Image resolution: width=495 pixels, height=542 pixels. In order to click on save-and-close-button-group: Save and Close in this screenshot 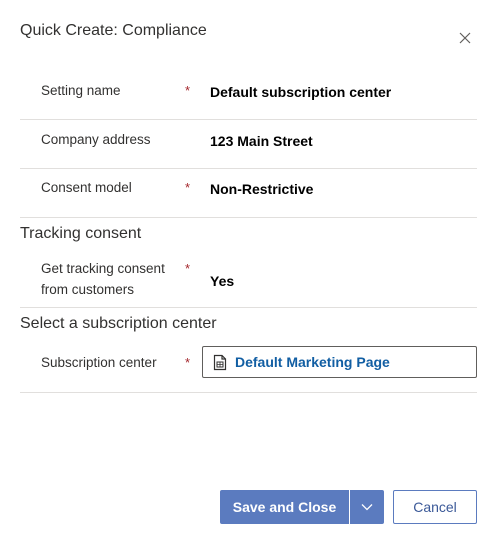, I will do `click(302, 507)`.